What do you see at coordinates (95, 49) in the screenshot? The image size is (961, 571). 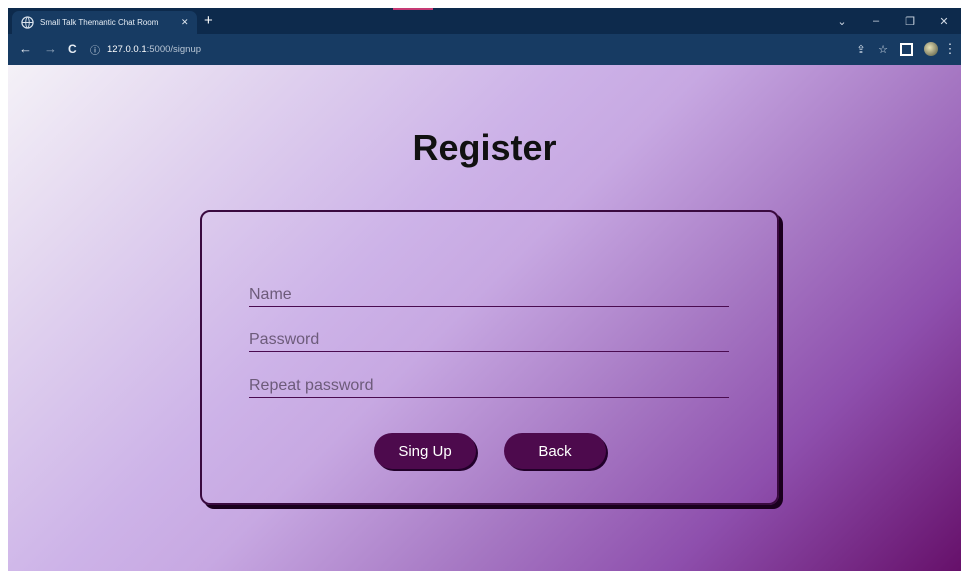 I see `site-info-icon: ⓘ` at bounding box center [95, 49].